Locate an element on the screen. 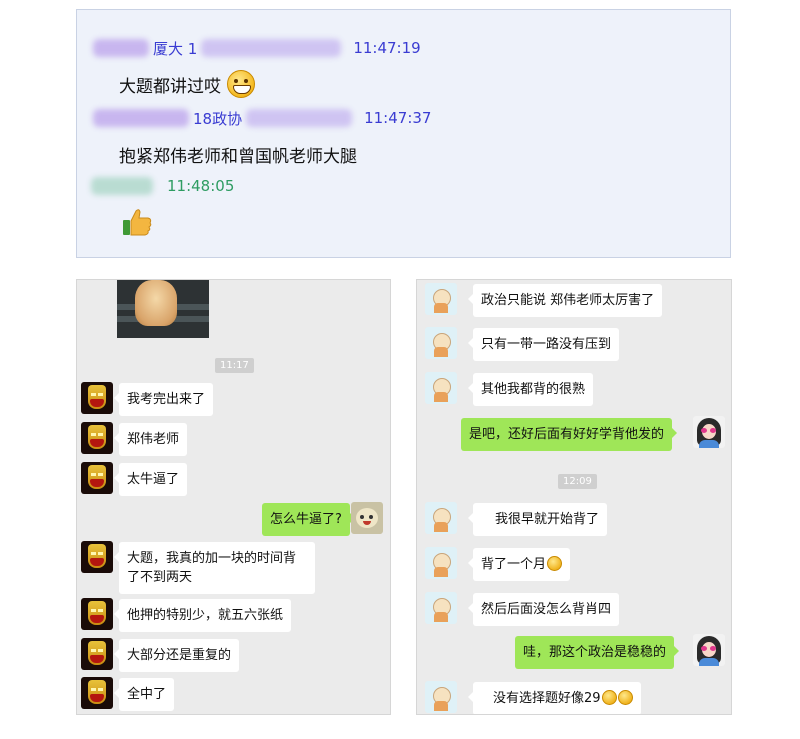  cat-avatar is located at coordinates (367, 518).